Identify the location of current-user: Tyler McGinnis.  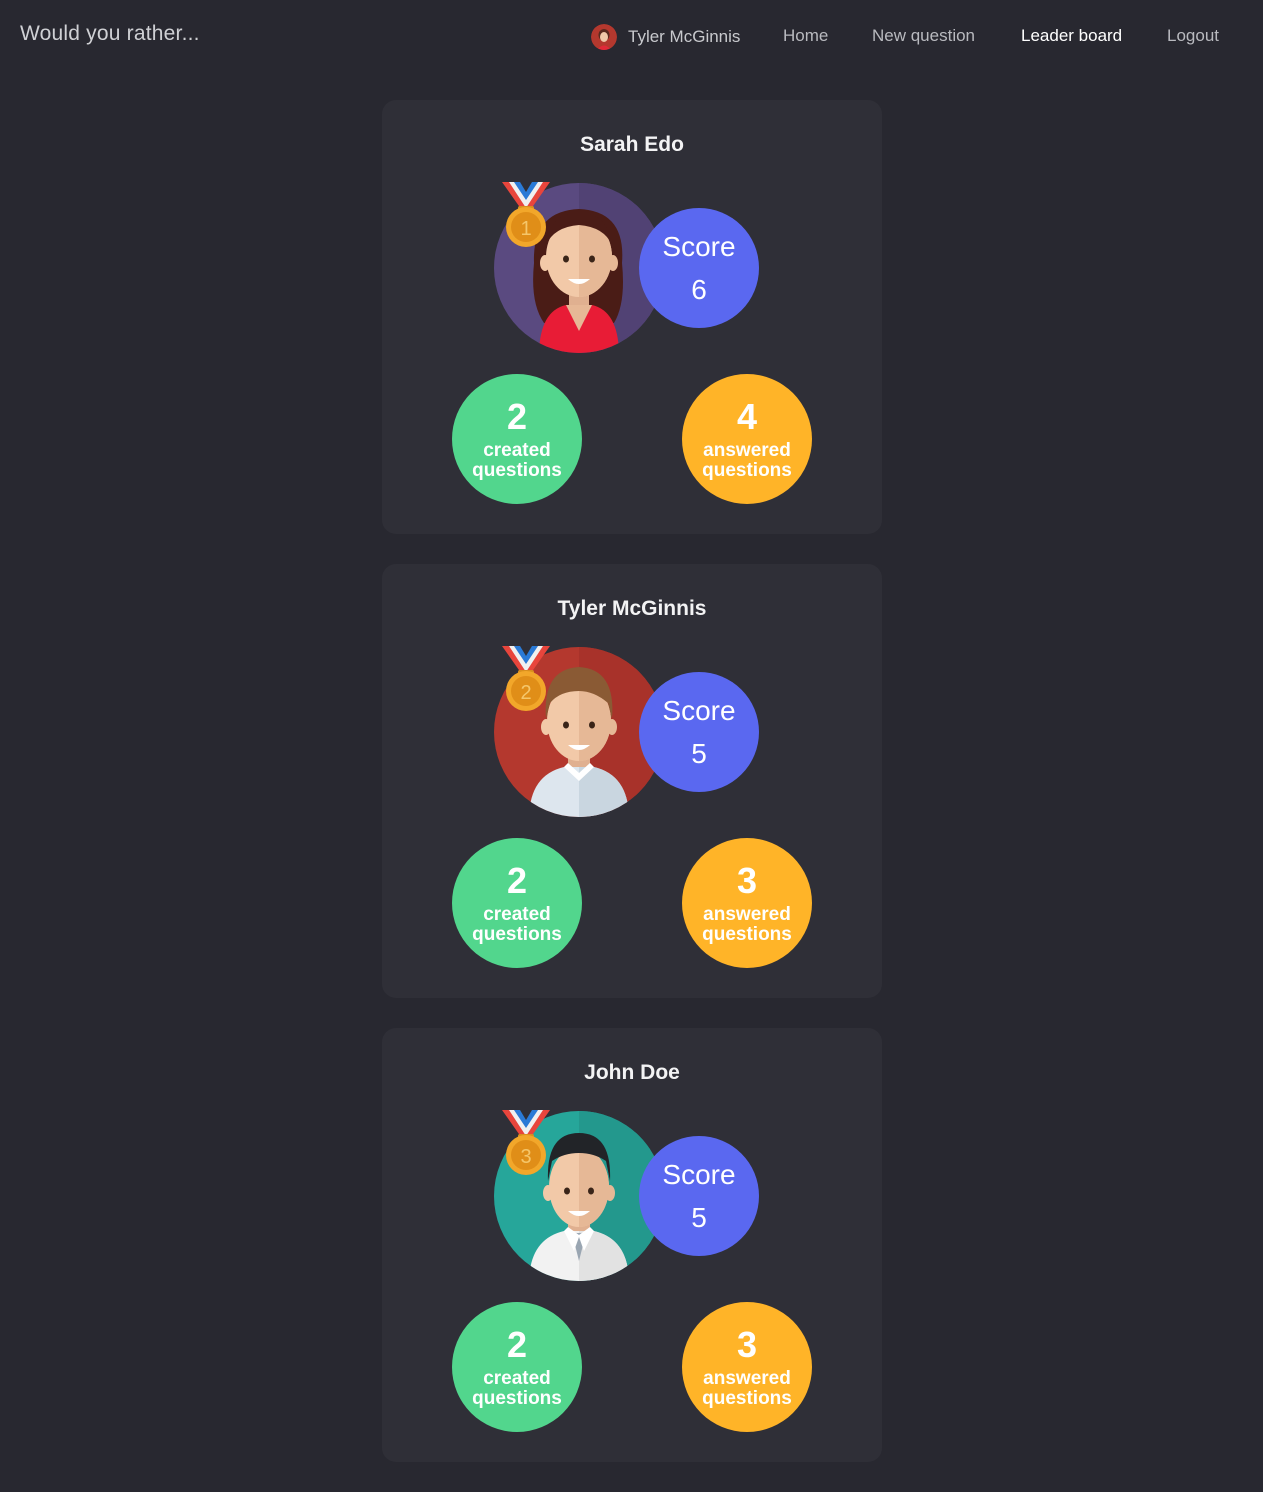
(665, 37).